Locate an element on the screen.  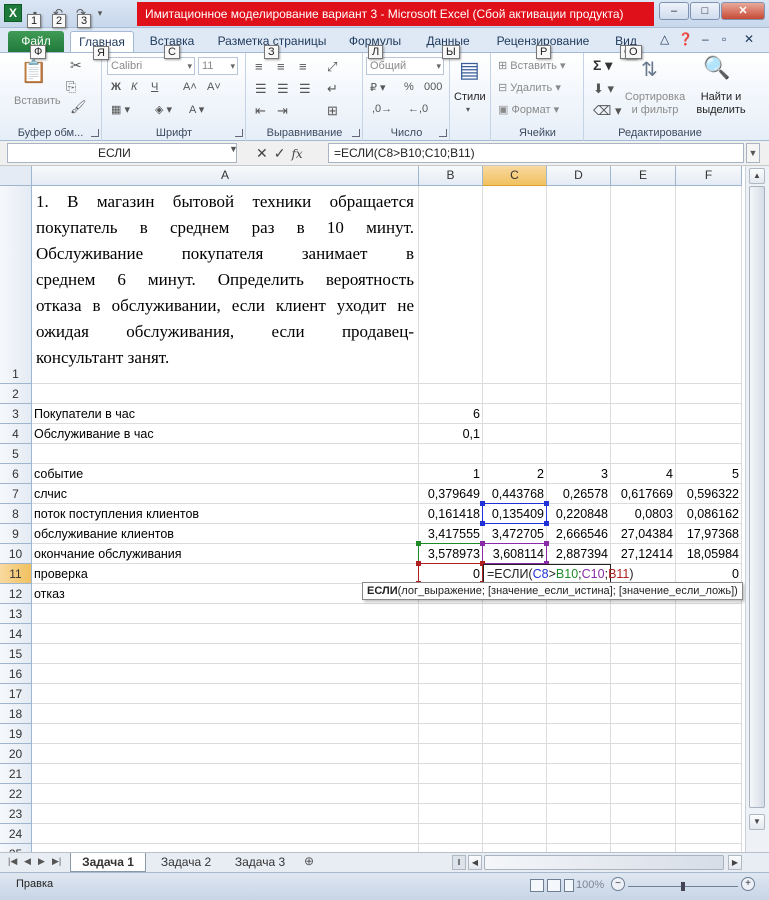
excel-app-icon: X is located at coordinates (13, 13).